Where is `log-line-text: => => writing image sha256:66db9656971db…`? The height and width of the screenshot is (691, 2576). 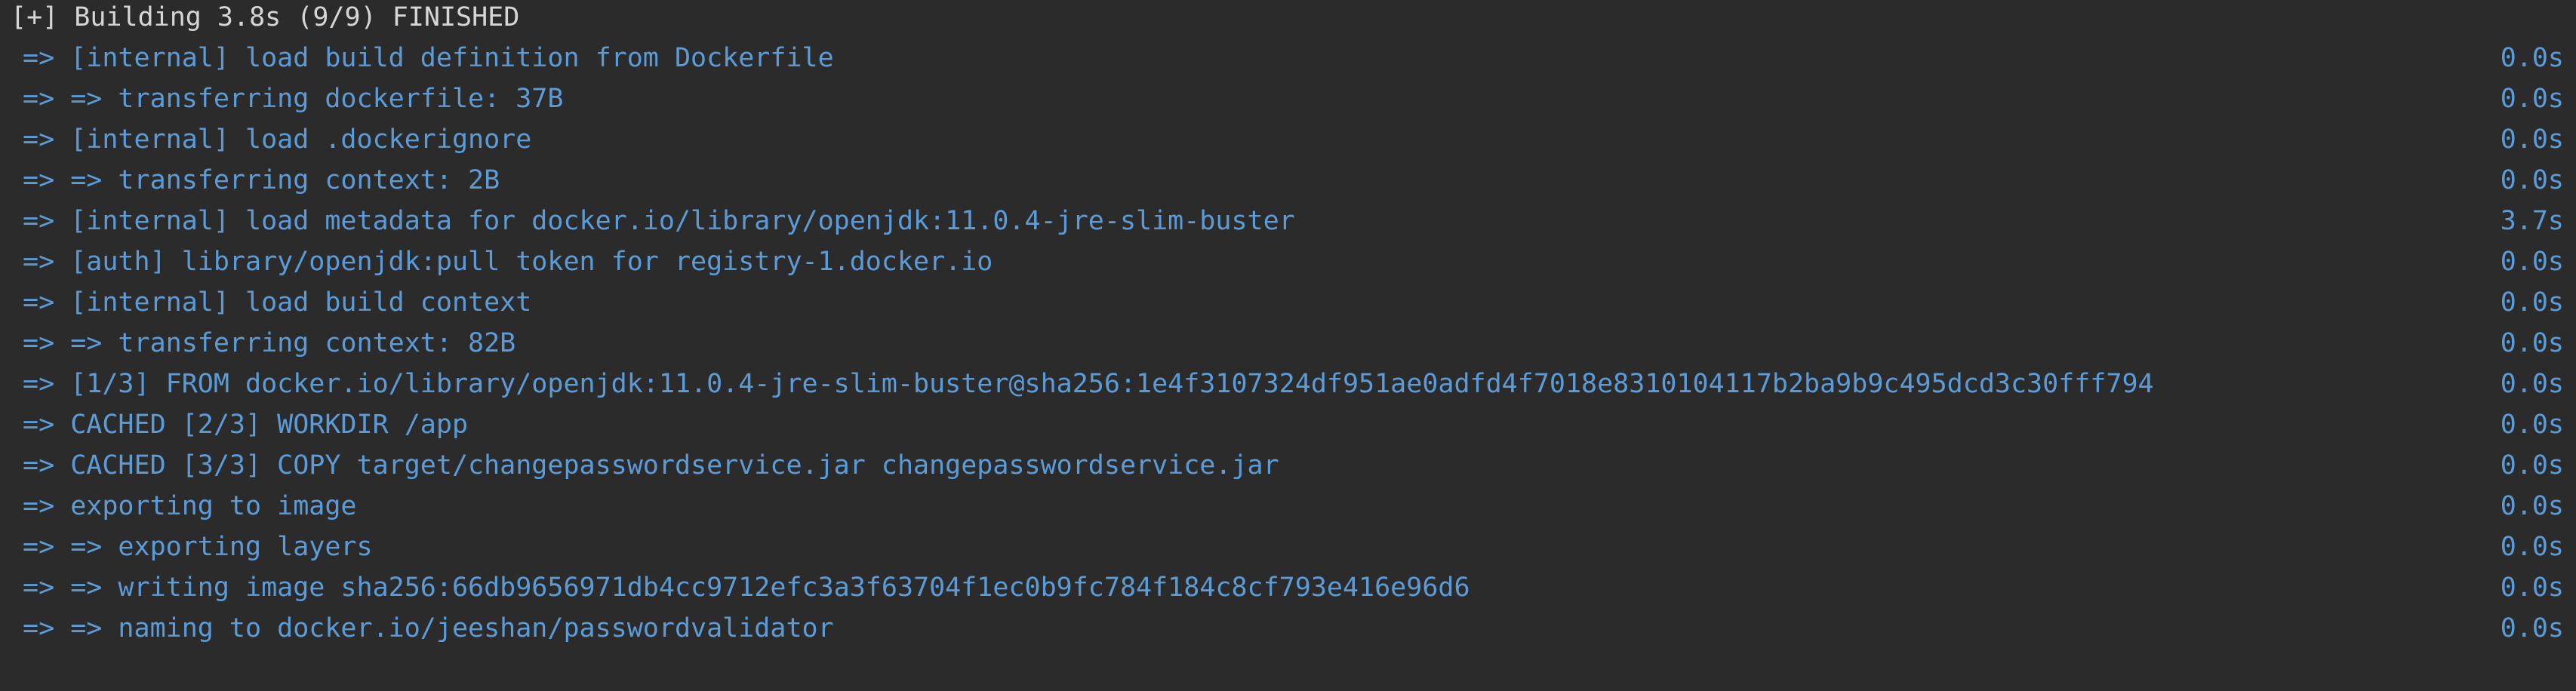 log-line-text: => => writing image sha256:66db9656971db… is located at coordinates (746, 588).